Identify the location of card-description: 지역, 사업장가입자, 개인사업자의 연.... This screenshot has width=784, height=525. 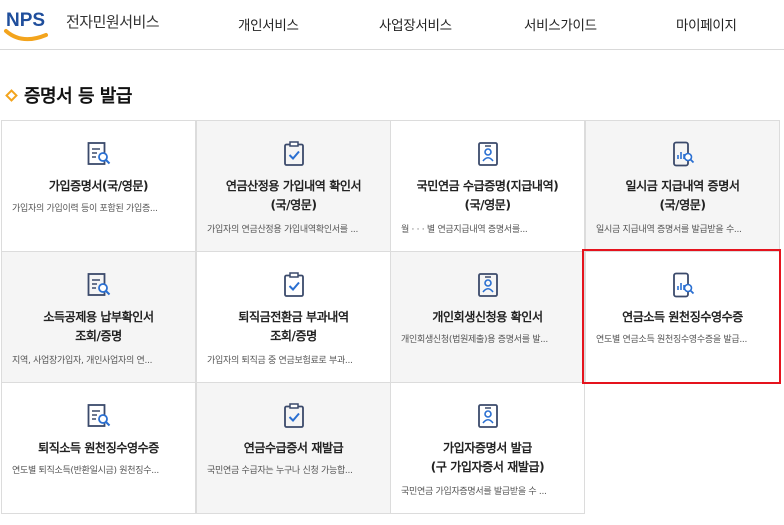
(82, 361).